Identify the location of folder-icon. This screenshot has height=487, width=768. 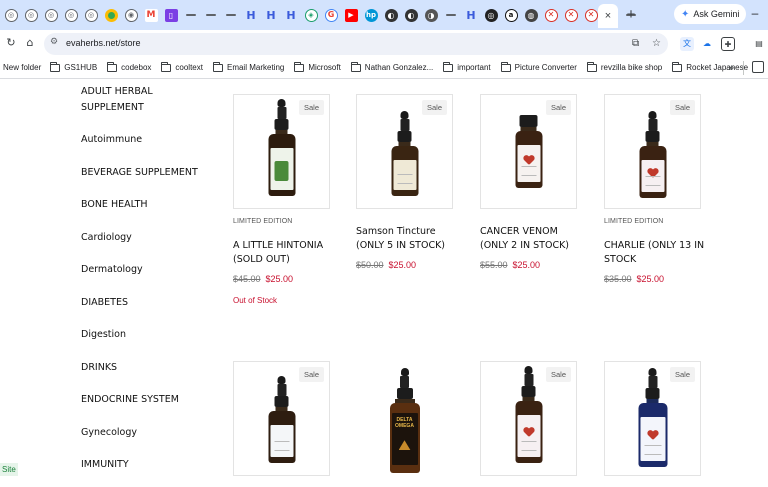
(505, 66).